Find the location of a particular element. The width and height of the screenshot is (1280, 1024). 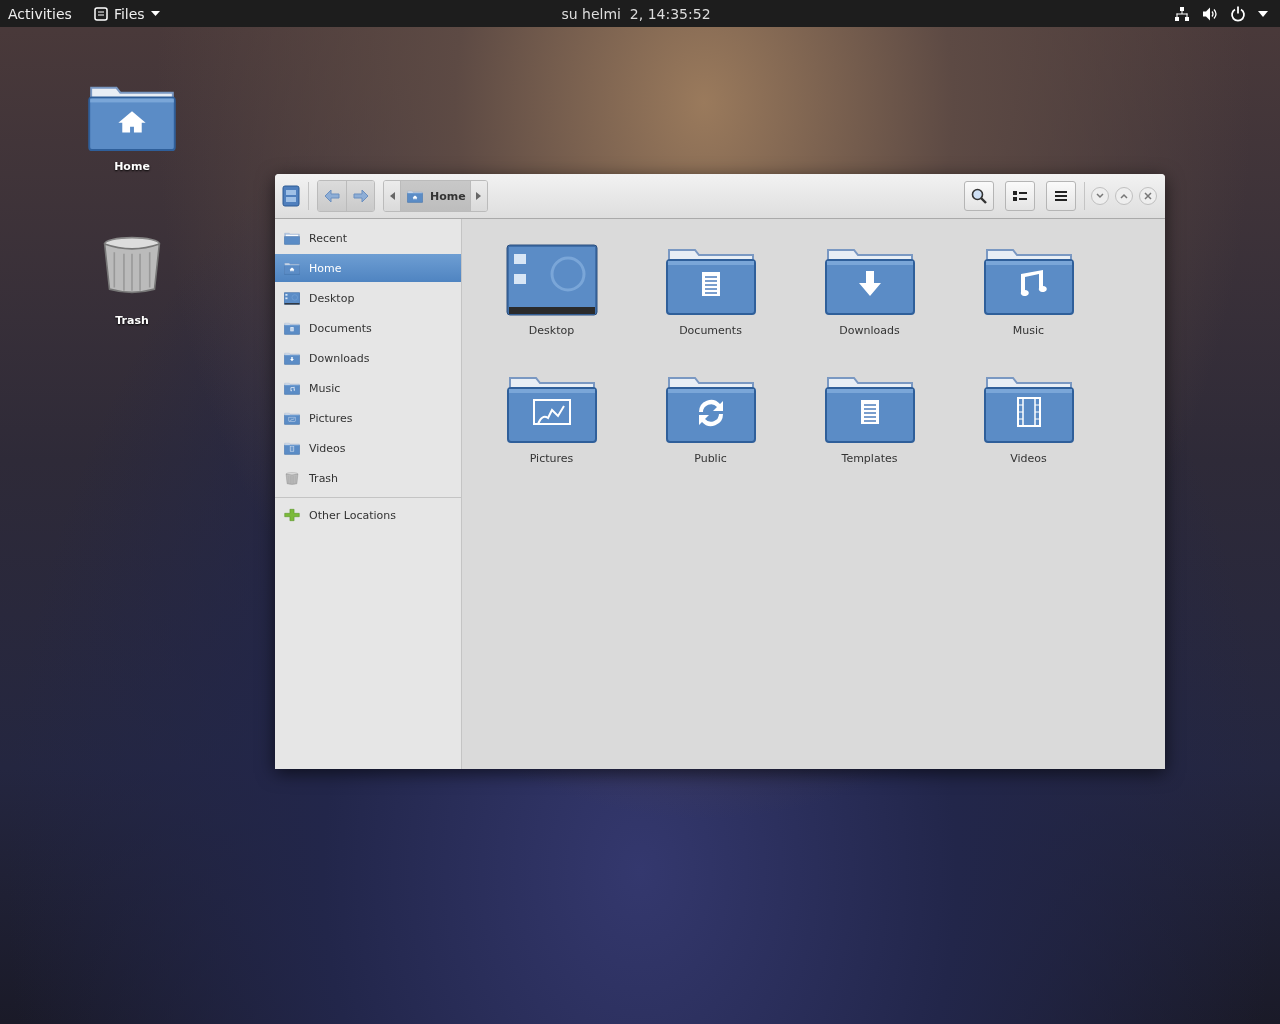

file-label: Downloads is located at coordinates (869, 330).